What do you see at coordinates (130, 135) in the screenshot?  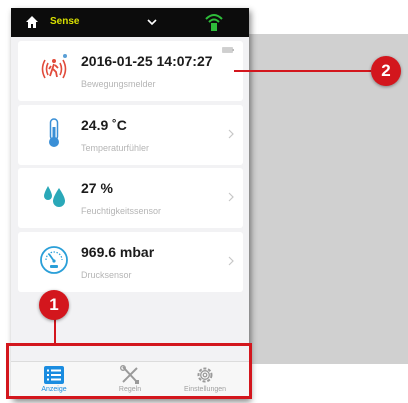 I see `sensor-card-temperature: 24.9 ˚C Temperaturfühler` at bounding box center [130, 135].